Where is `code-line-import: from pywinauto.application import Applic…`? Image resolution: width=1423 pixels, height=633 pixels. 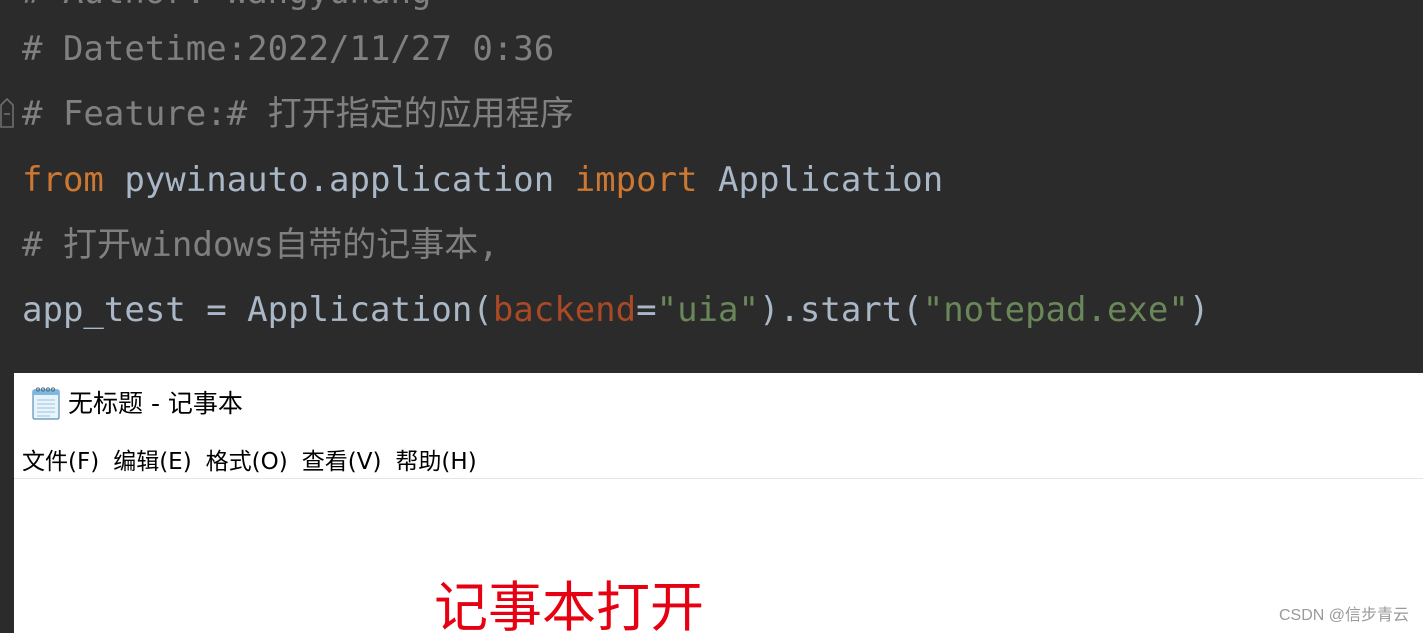 code-line-import: from pywinauto.application import Applic… is located at coordinates (482, 180).